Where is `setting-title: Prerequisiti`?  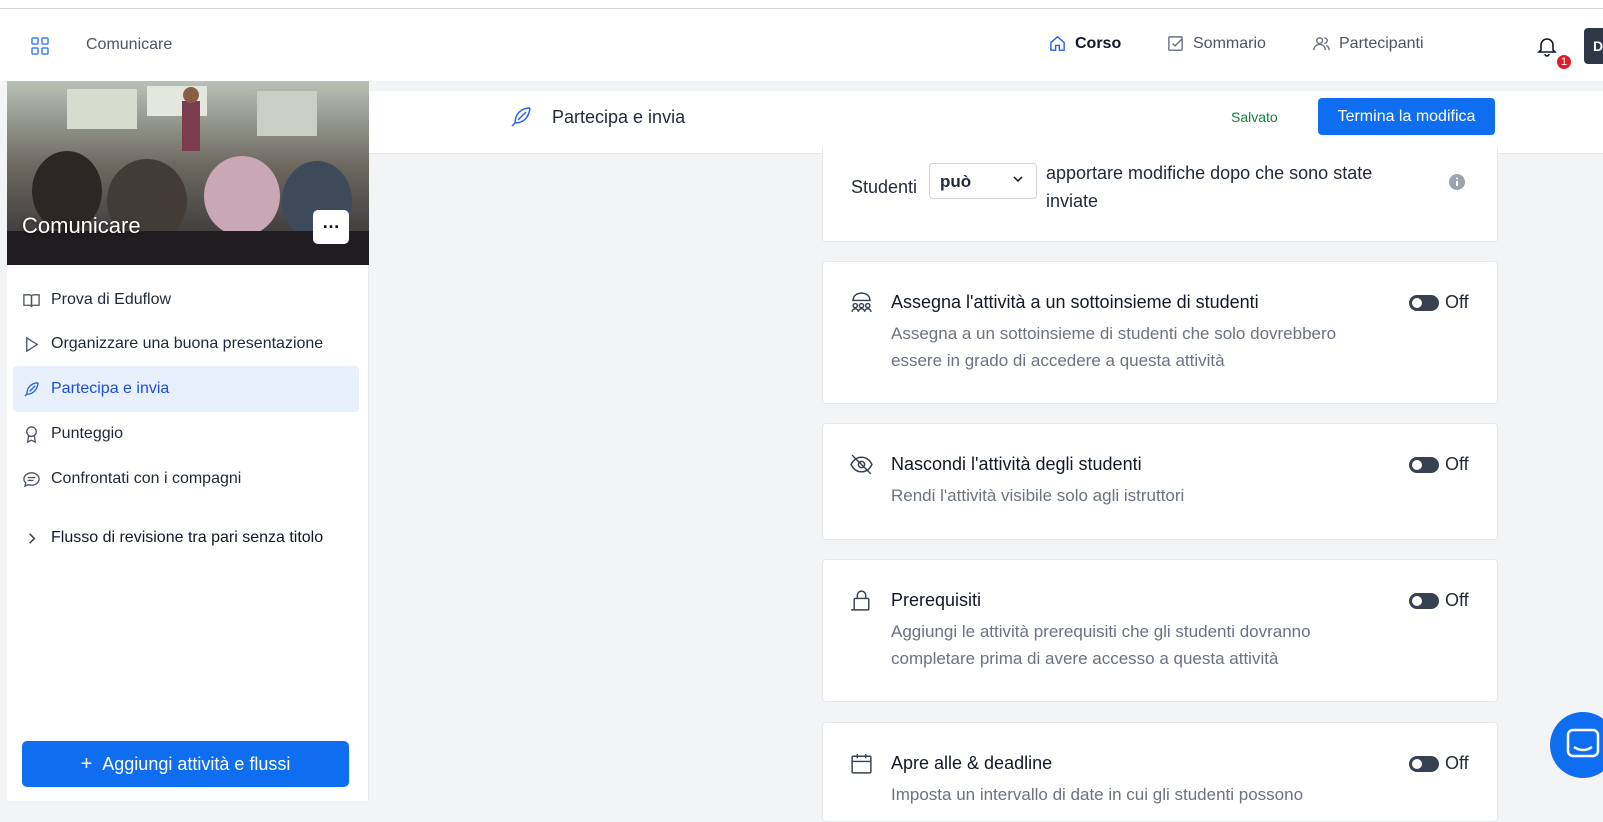
setting-title: Prerequisiti is located at coordinates (936, 600).